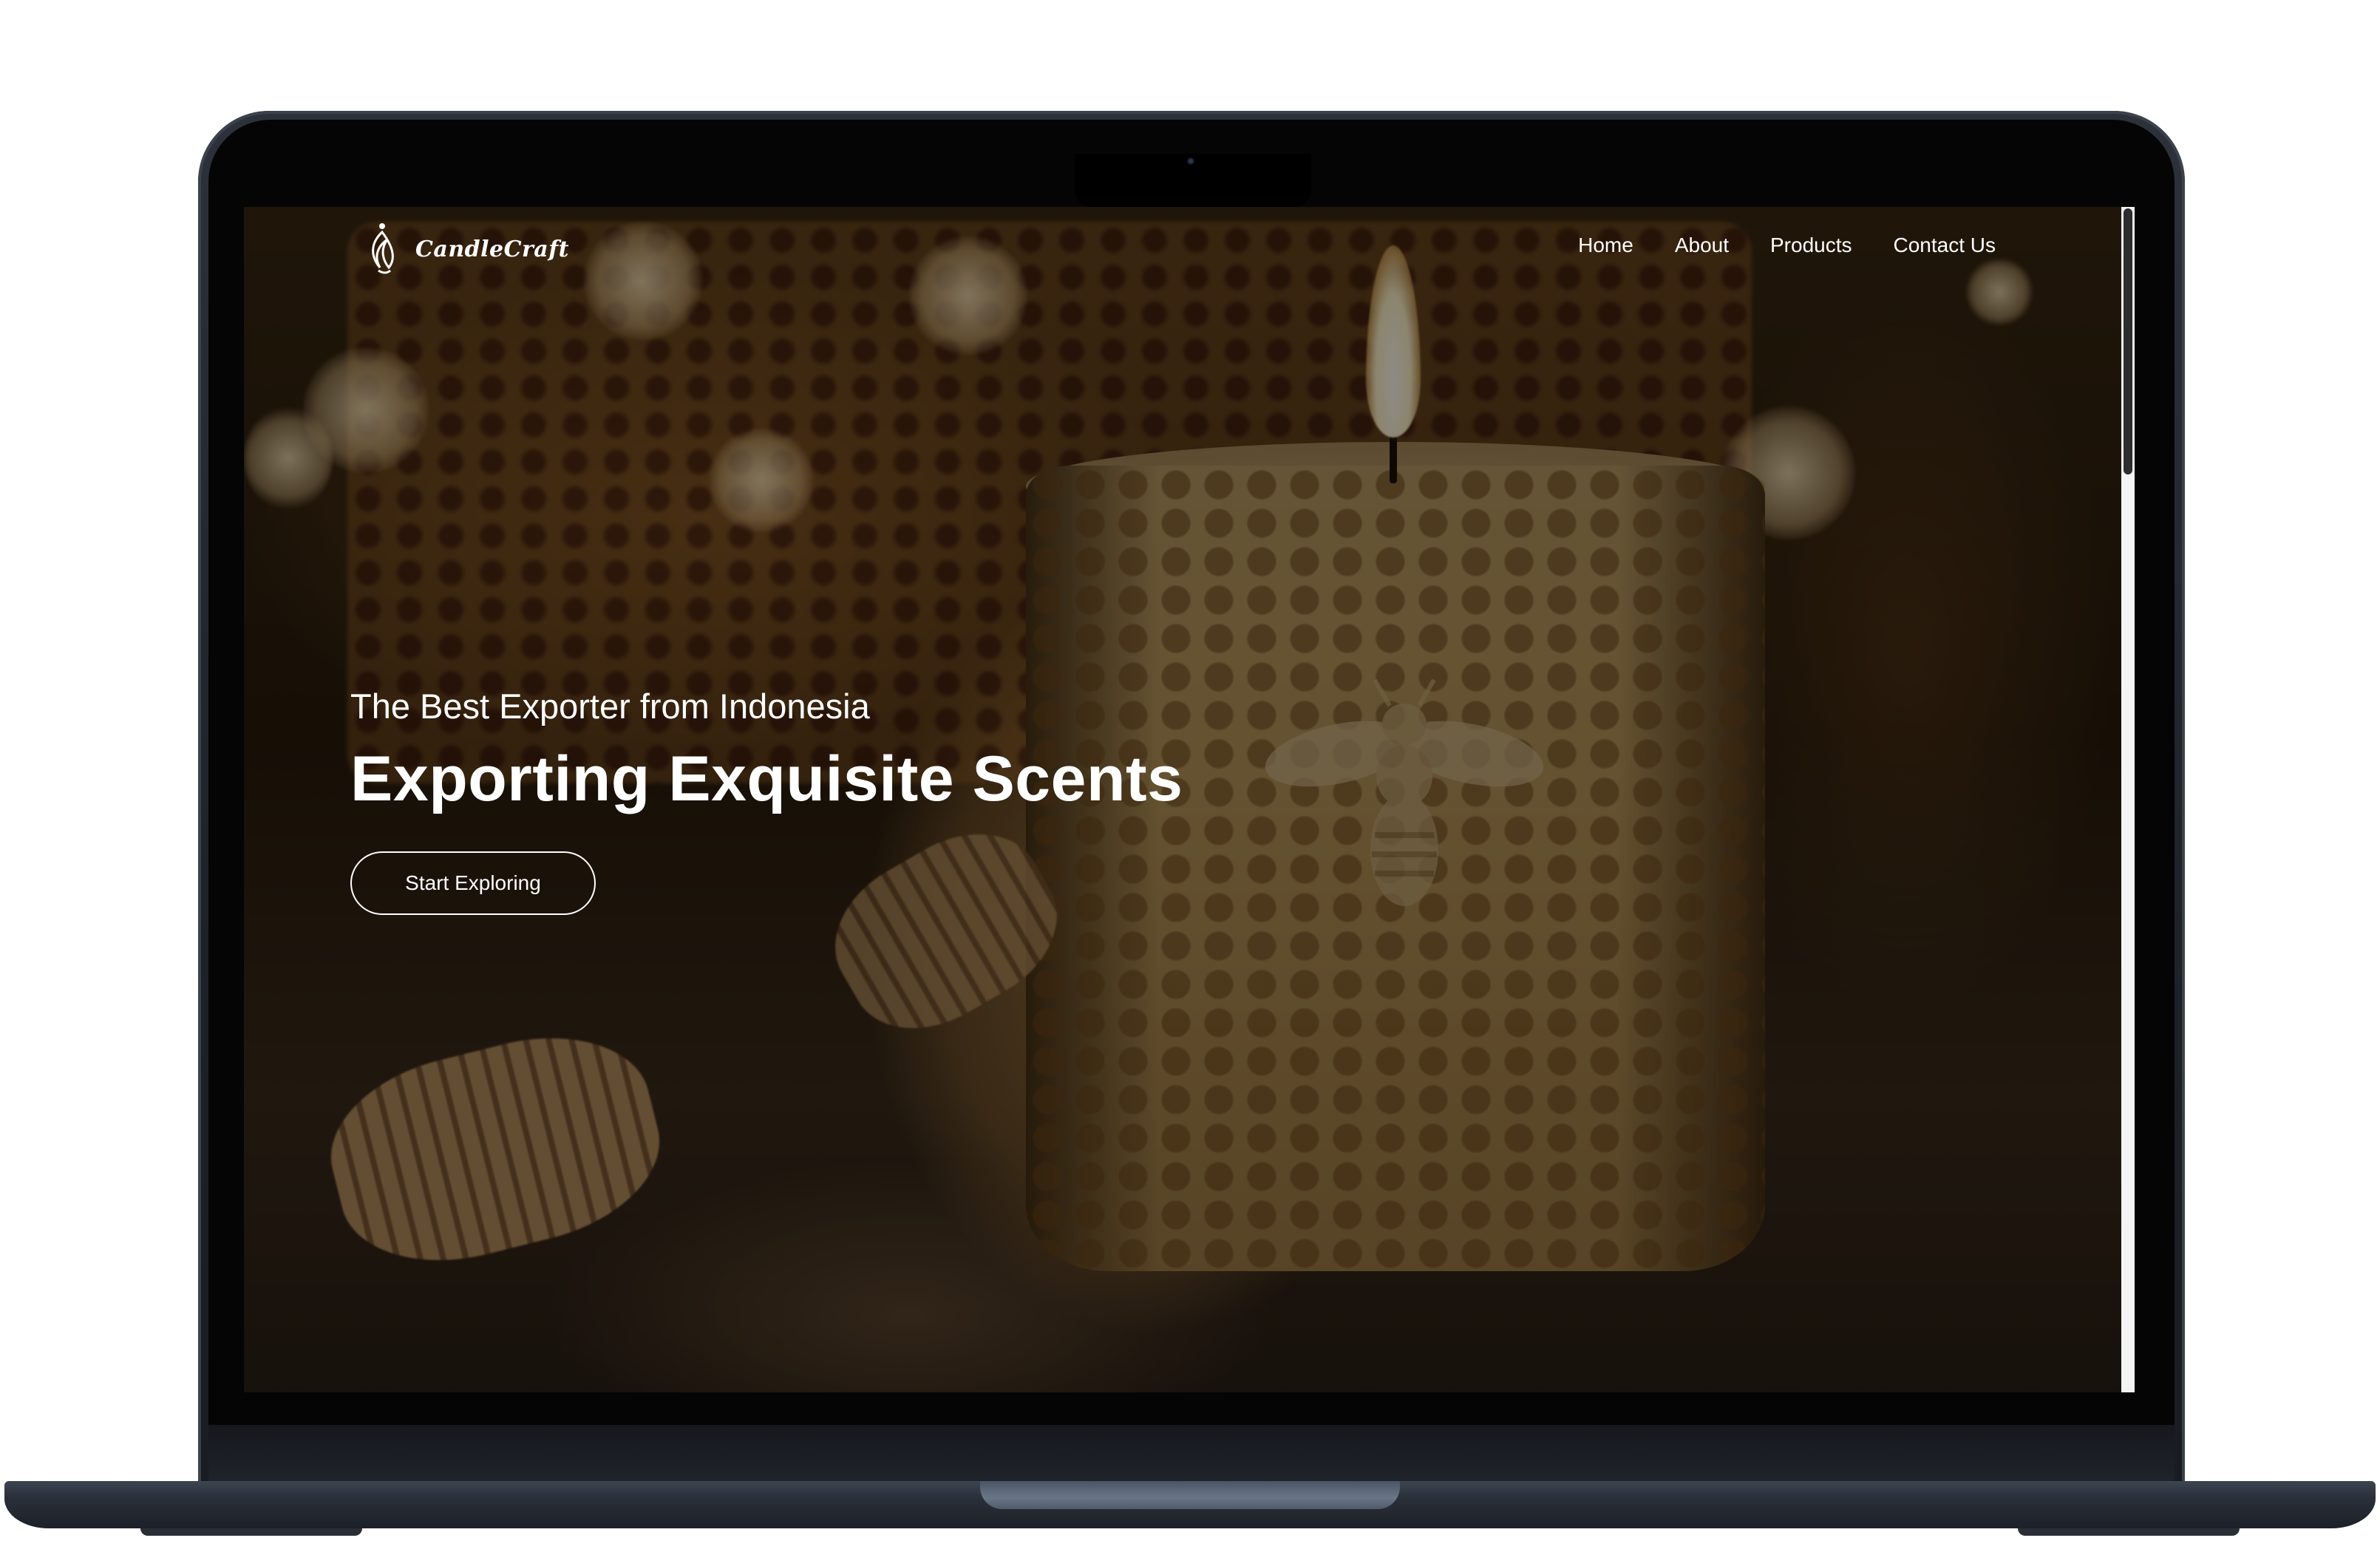 This screenshot has width=2380, height=1552. I want to click on laptop-opening-notch, so click(1190, 1495).